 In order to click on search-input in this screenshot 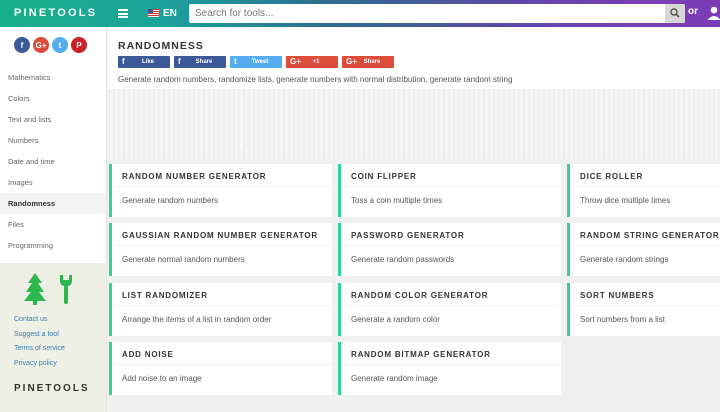, I will do `click(426, 13)`.